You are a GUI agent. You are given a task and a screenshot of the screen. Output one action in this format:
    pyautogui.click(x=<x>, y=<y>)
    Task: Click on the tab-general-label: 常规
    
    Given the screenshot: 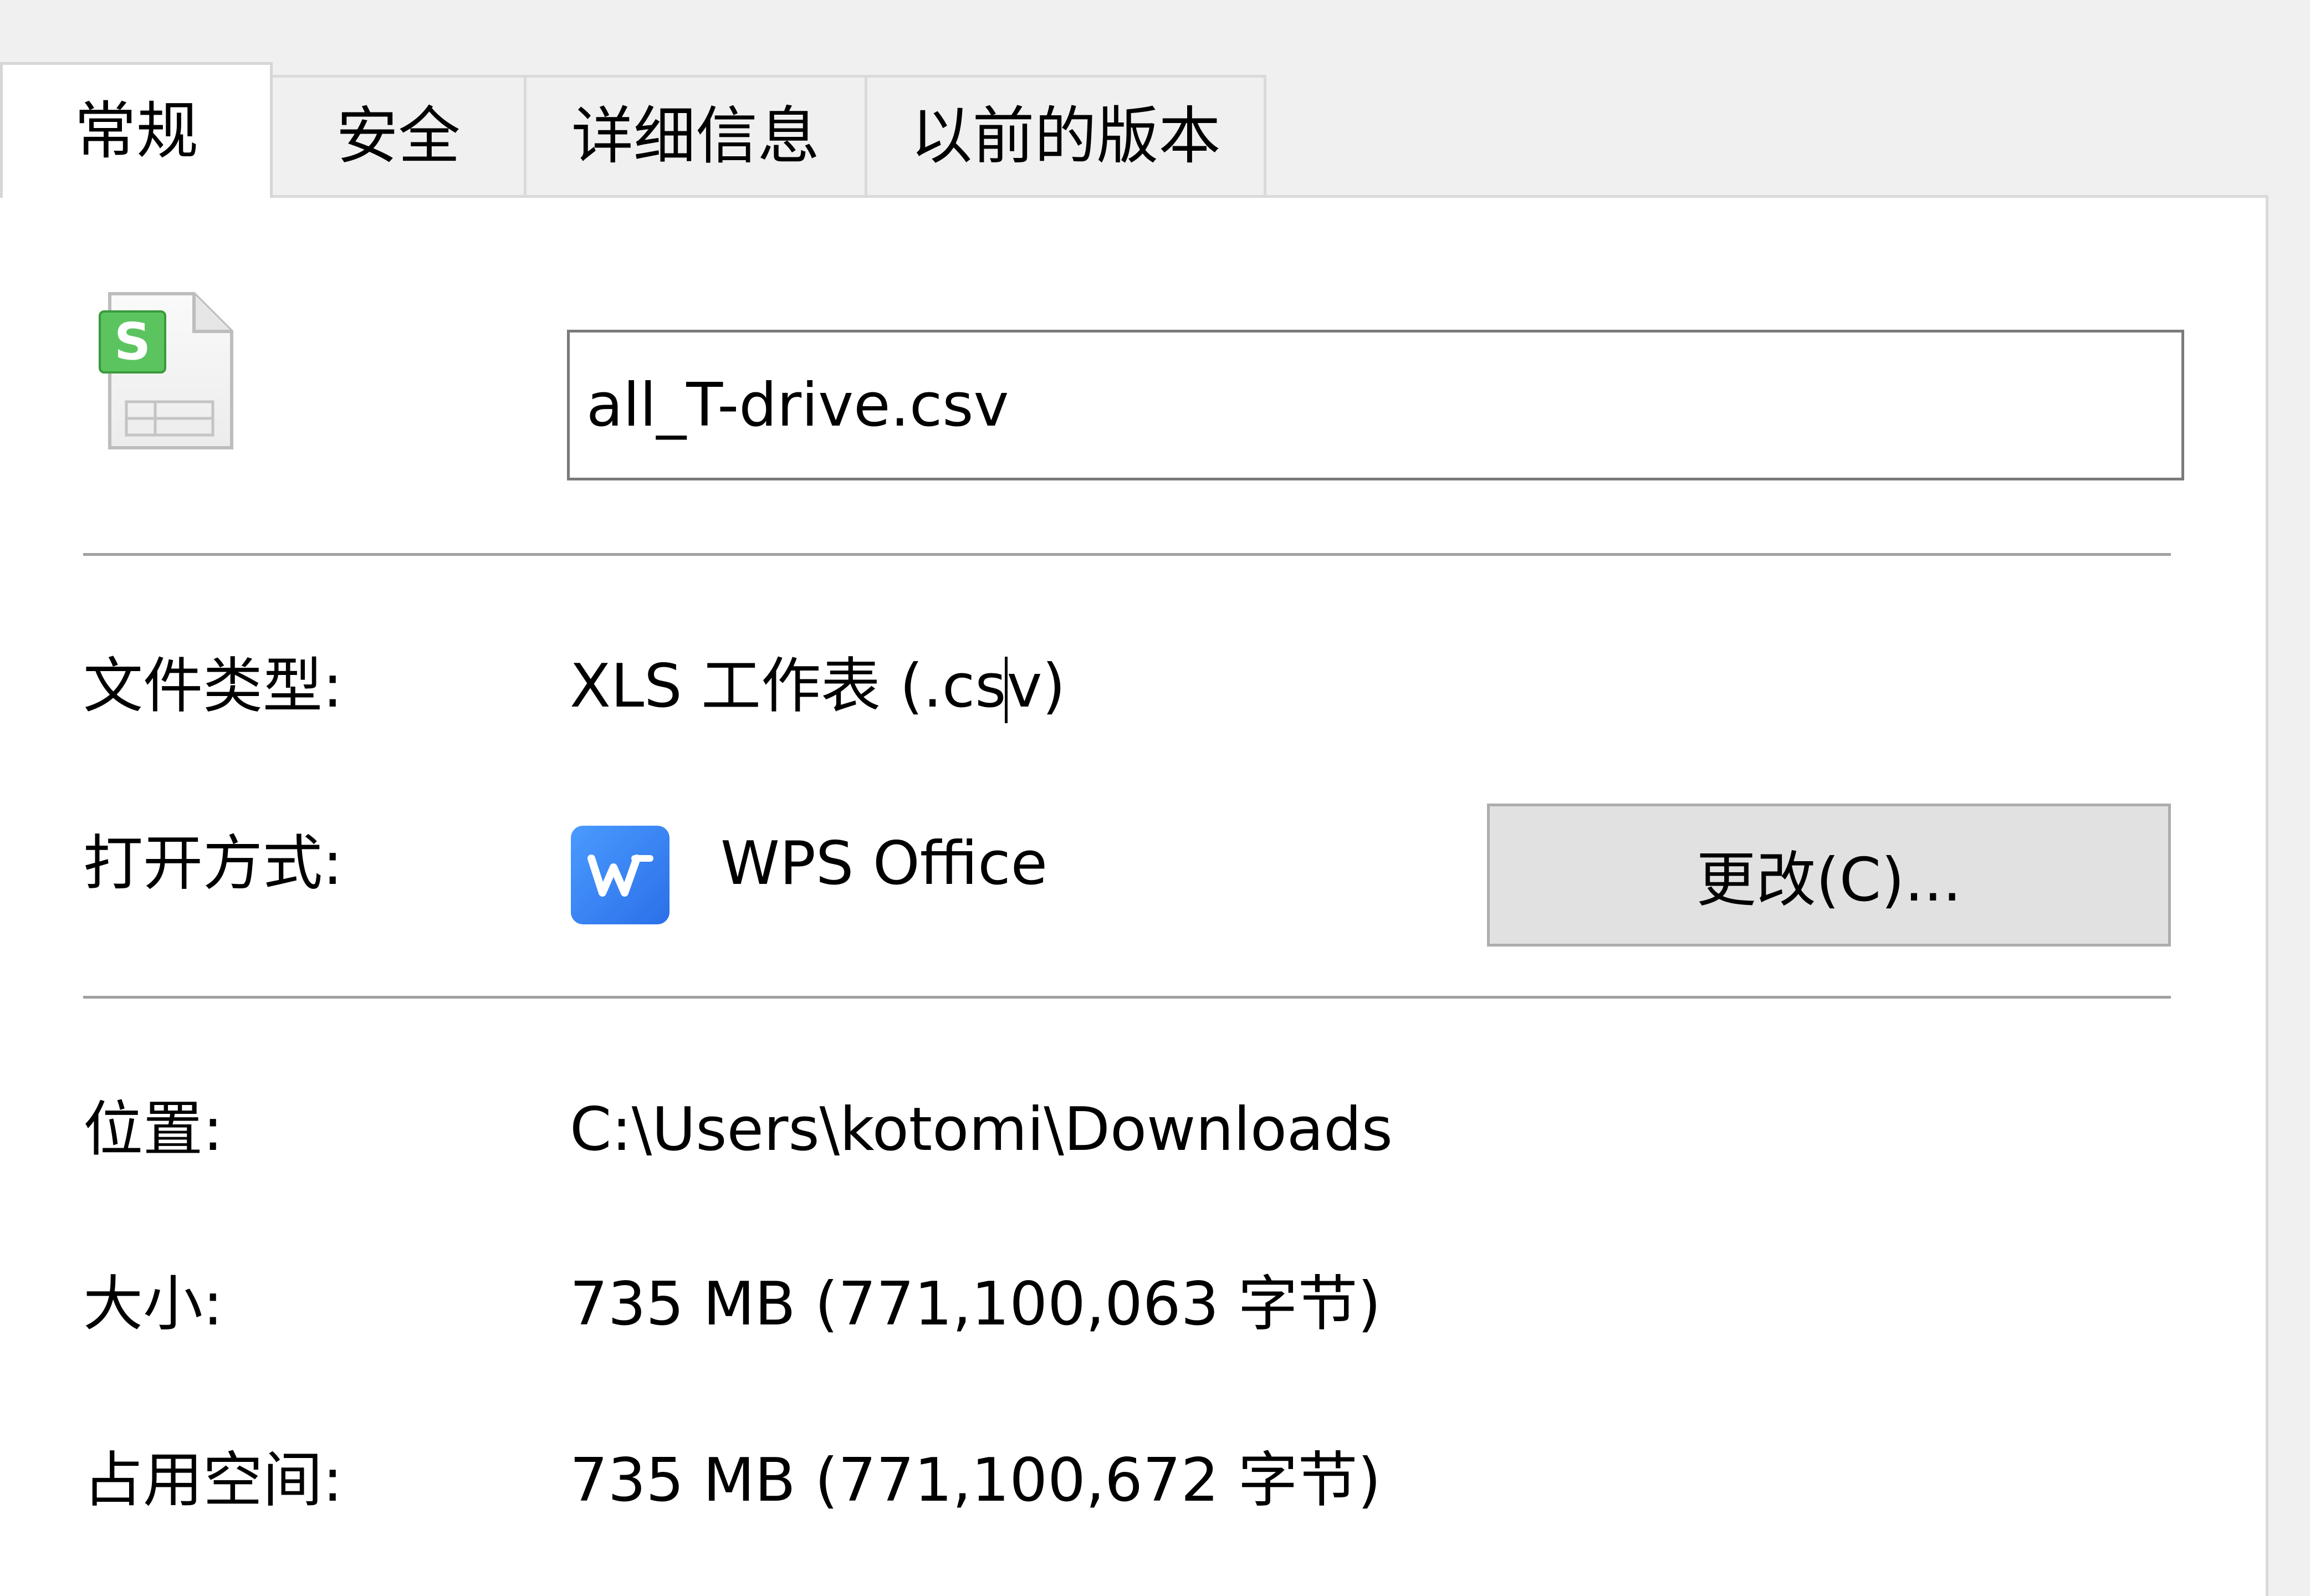 What is the action you would take?
    pyautogui.click(x=136, y=131)
    